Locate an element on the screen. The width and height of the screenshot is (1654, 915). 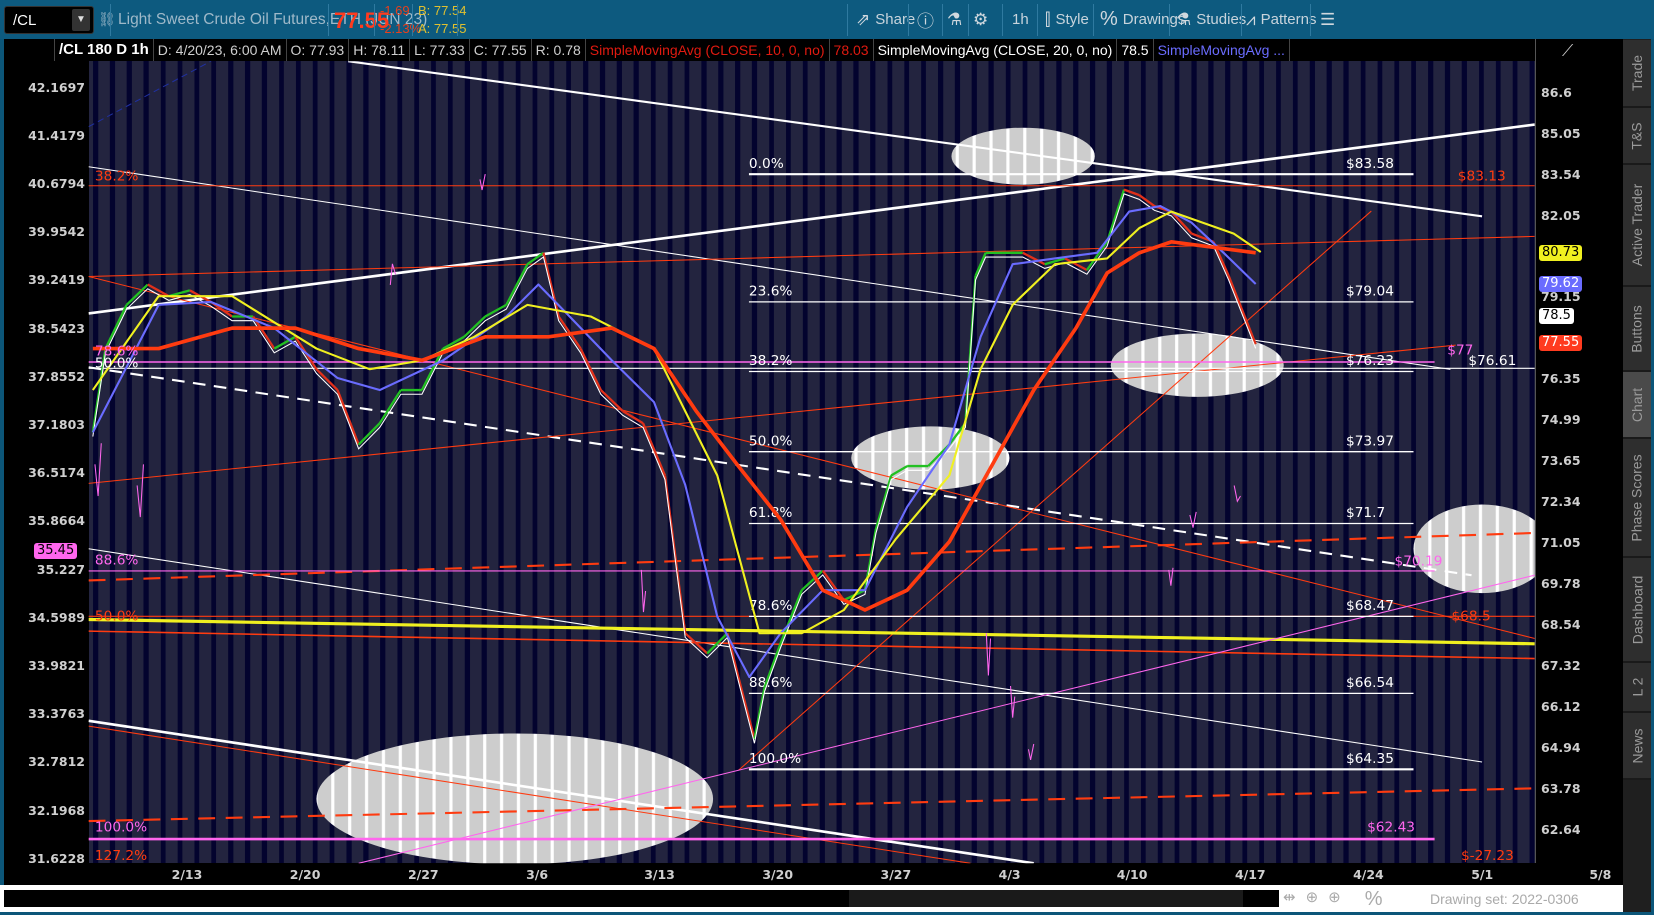
side-tab-t-s: T&S is located at coordinates (1637, 136).